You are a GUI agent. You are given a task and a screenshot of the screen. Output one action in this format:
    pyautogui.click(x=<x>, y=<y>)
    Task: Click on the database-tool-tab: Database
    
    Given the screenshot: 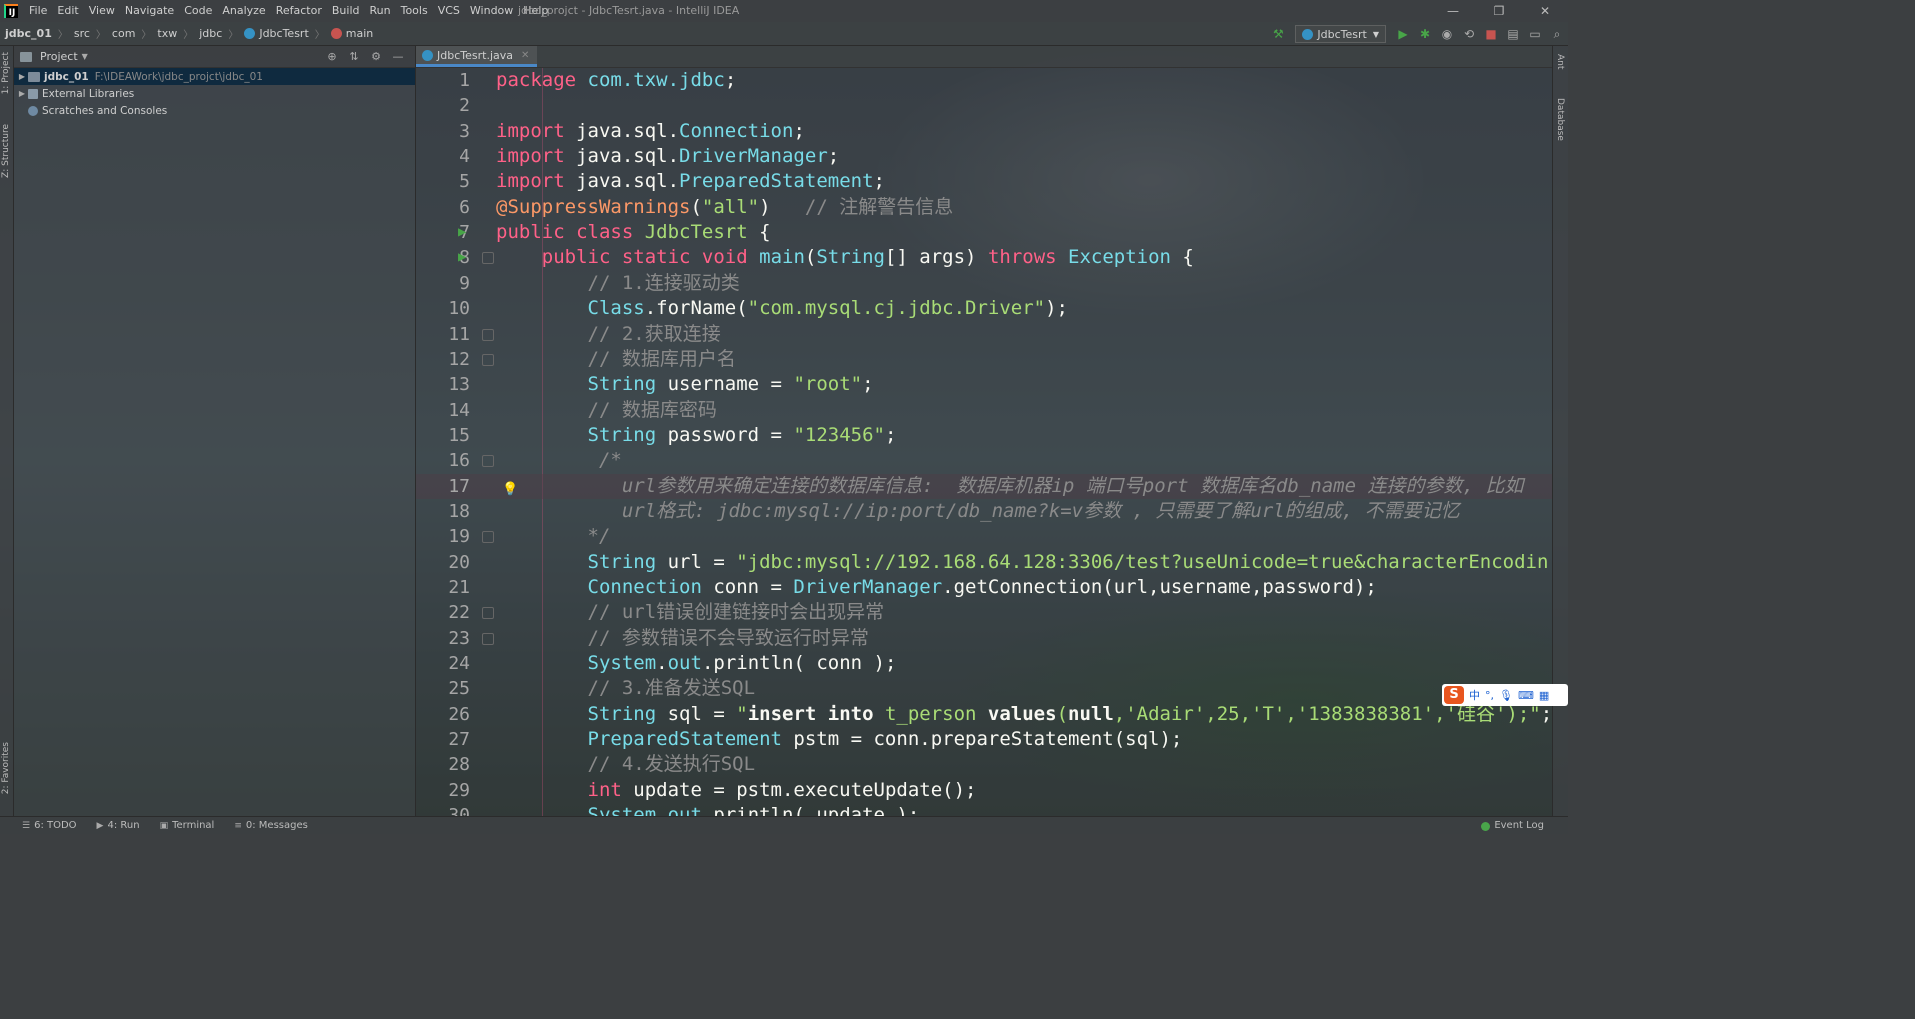 What is the action you would take?
    pyautogui.click(x=1560, y=119)
    